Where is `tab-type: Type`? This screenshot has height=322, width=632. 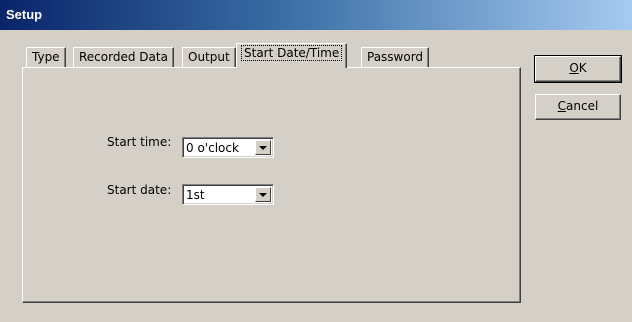 tab-type: Type is located at coordinates (46, 57).